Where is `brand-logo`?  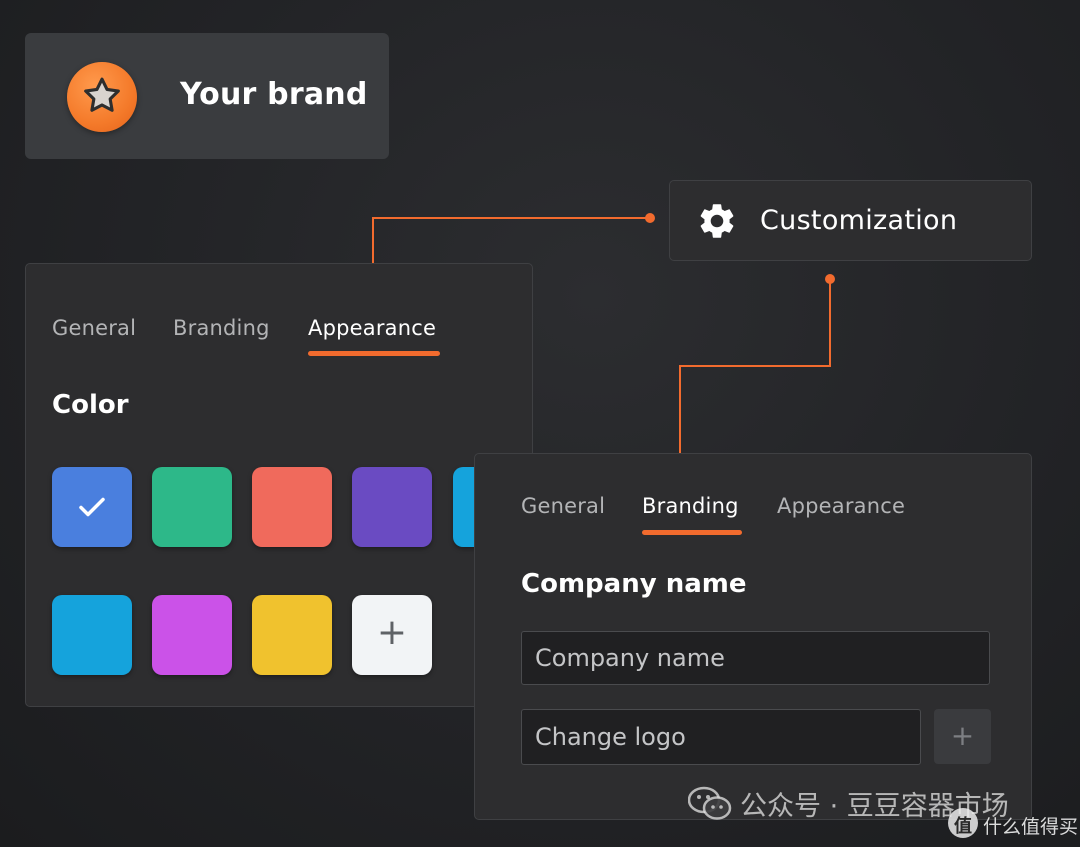 brand-logo is located at coordinates (102, 97).